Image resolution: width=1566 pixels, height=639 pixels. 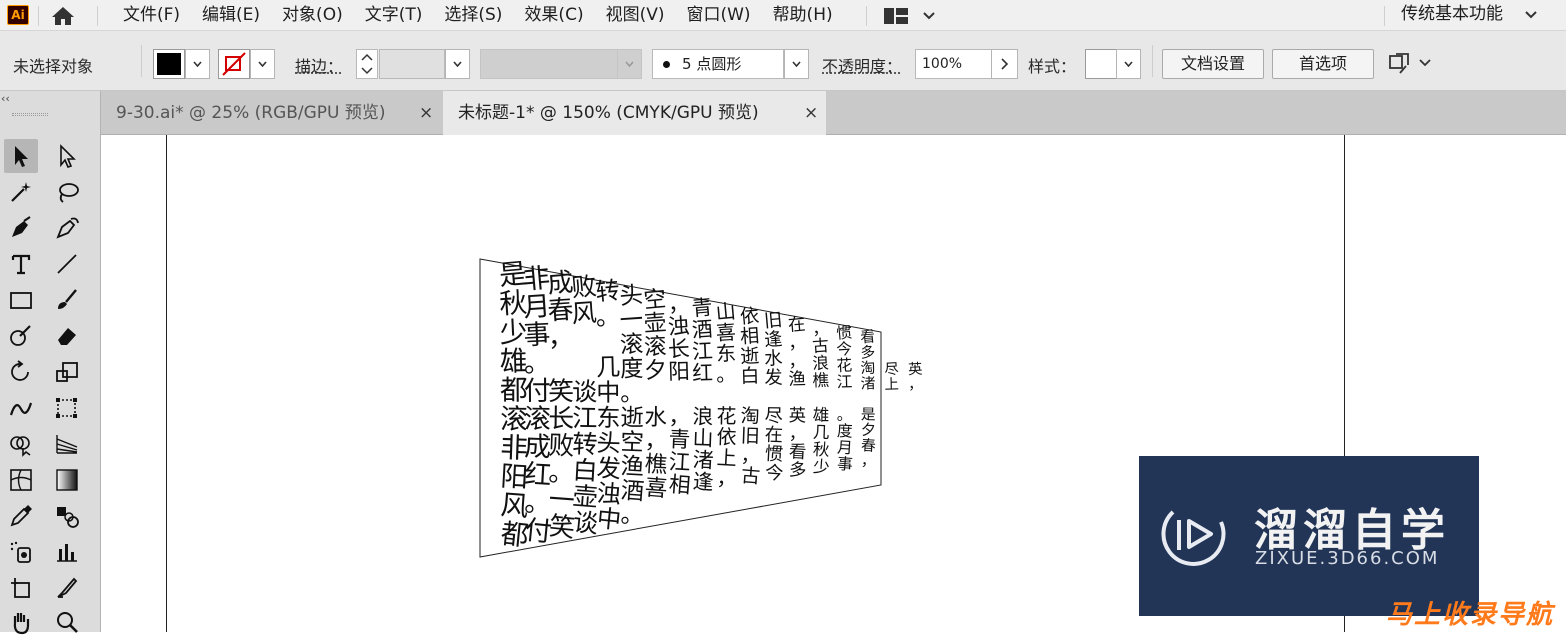 I want to click on rotate-icon, so click(x=20, y=370).